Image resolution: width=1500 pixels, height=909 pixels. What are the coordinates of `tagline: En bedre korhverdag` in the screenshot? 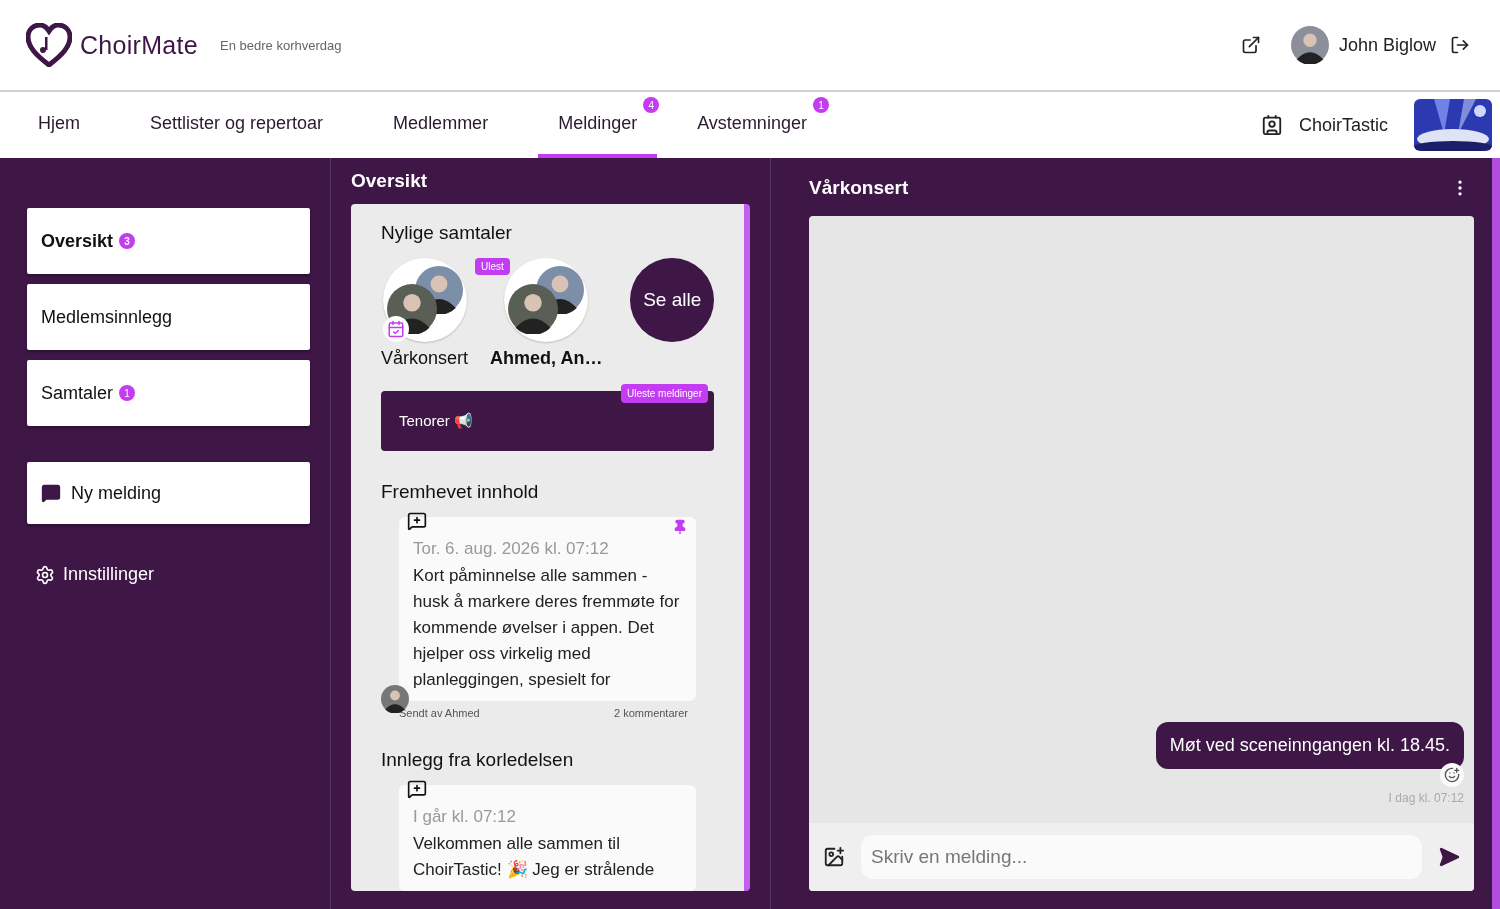 It's located at (281, 45).